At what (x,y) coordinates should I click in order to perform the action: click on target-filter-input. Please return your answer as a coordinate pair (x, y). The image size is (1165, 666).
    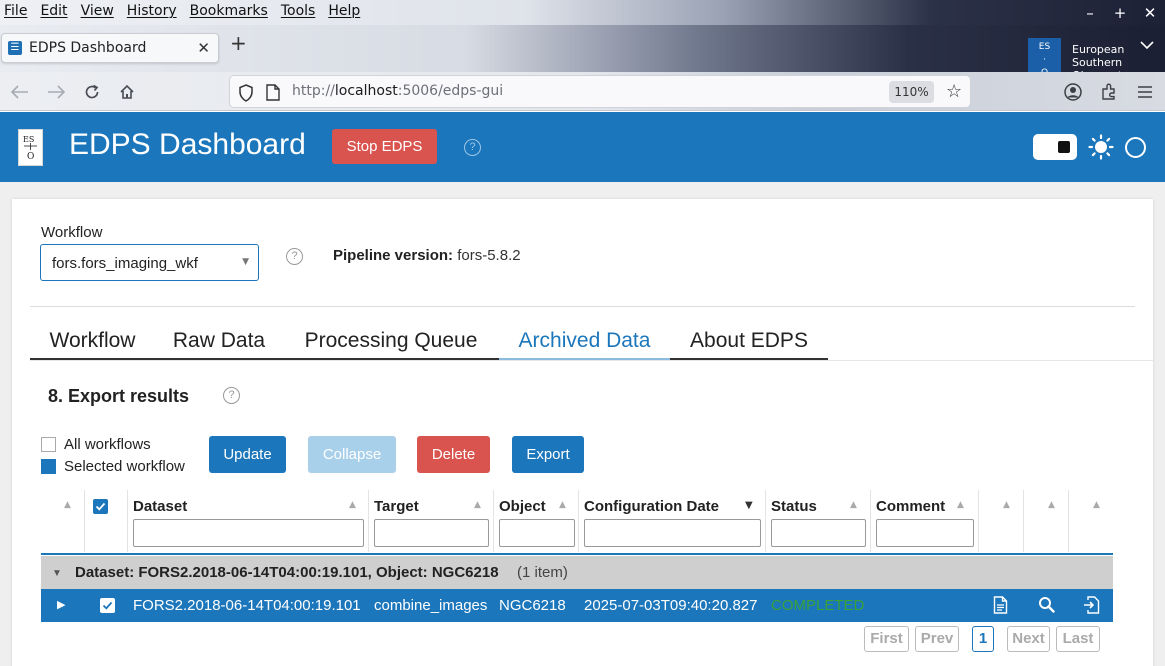
    Looking at the image, I should click on (431, 533).